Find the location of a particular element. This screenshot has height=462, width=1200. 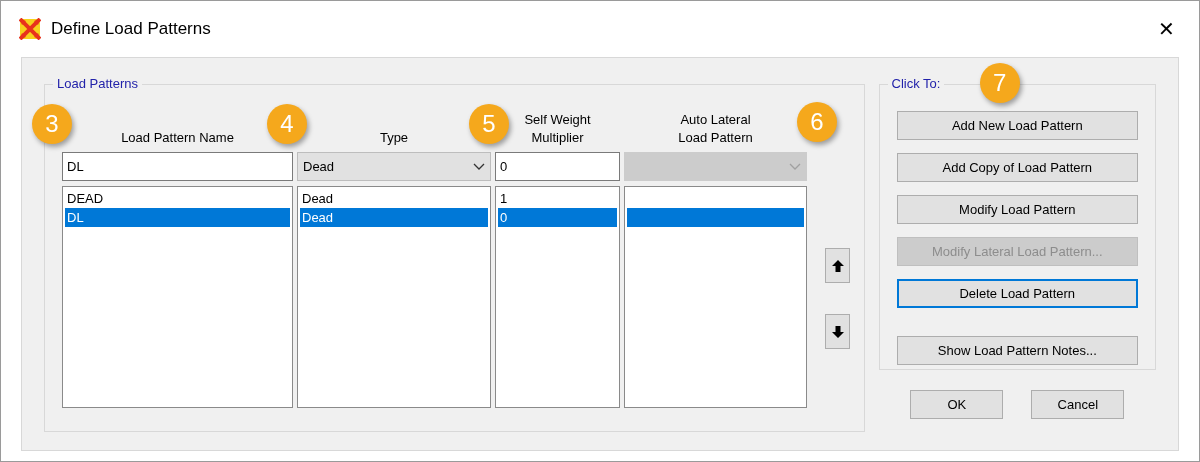

cancel-button: Cancel is located at coordinates (1078, 404).